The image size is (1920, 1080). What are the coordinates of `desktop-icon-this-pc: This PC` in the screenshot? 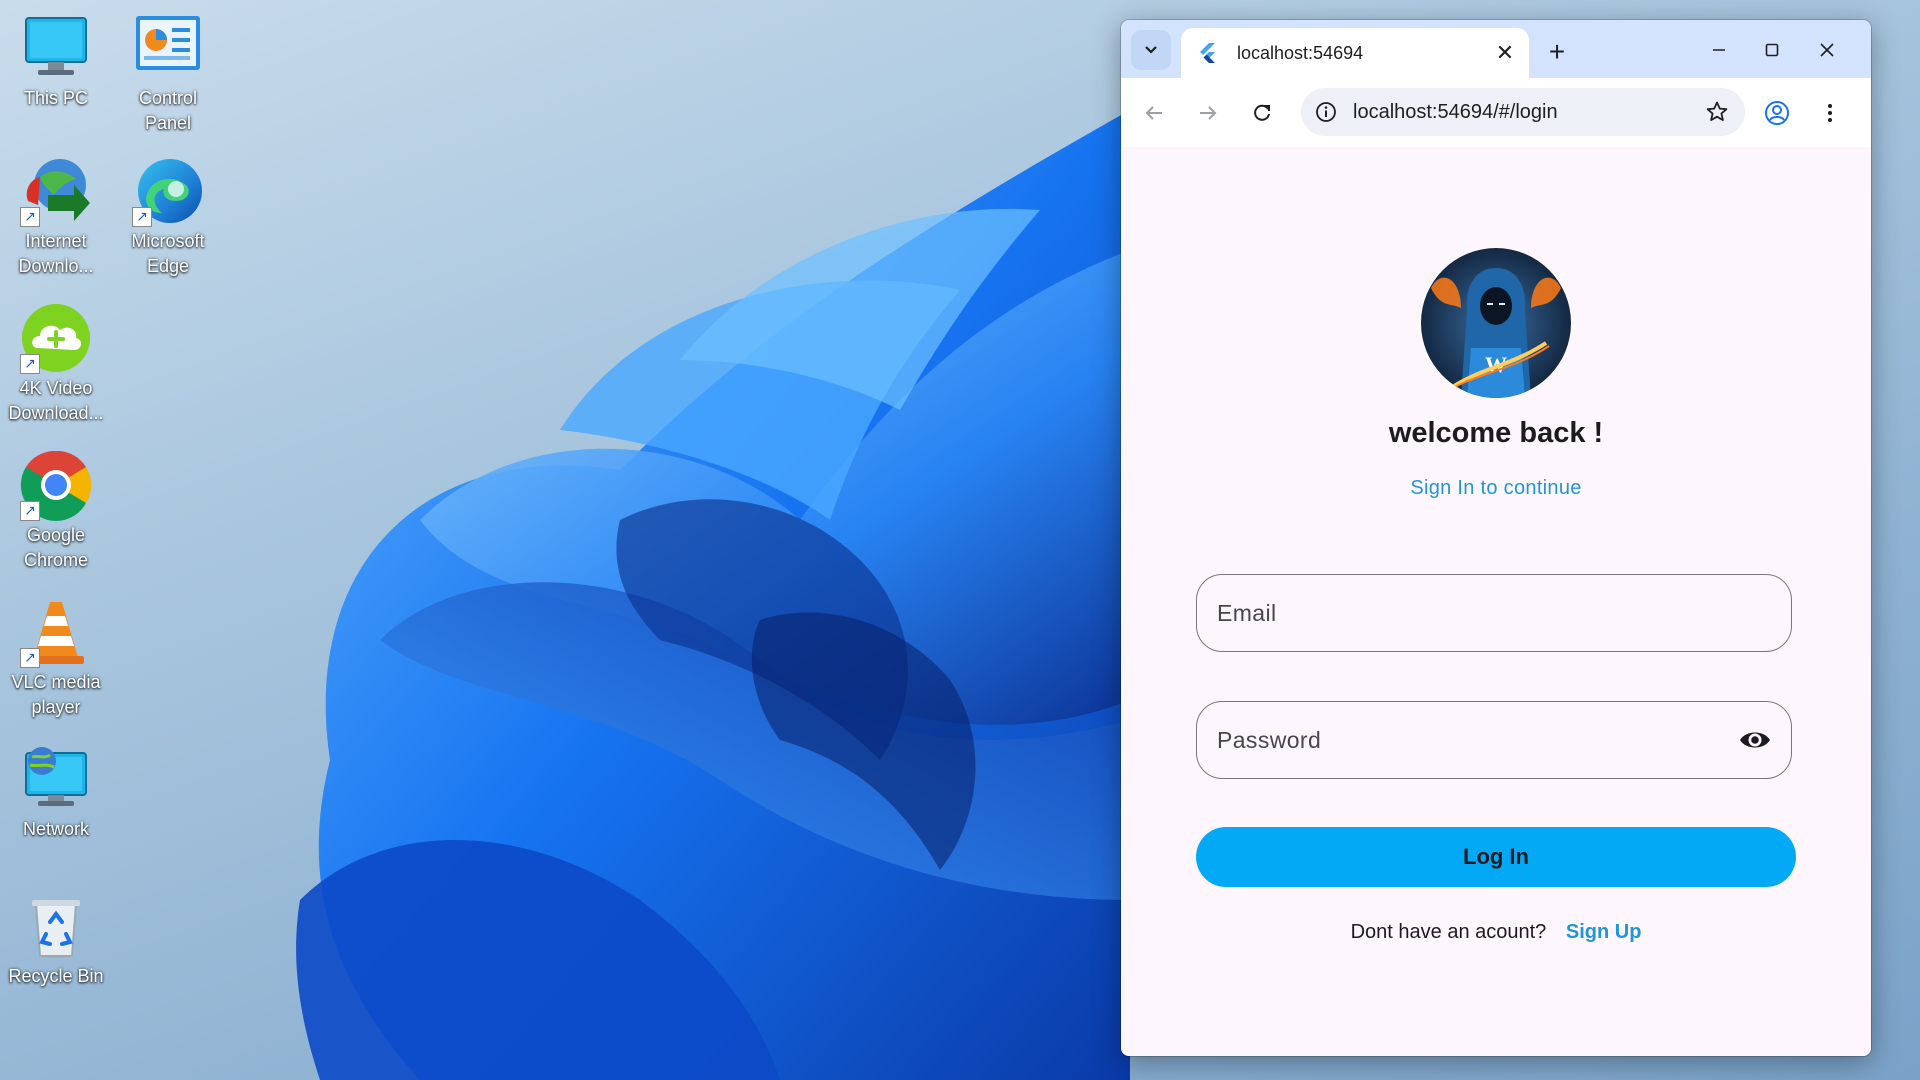 It's located at (56, 61).